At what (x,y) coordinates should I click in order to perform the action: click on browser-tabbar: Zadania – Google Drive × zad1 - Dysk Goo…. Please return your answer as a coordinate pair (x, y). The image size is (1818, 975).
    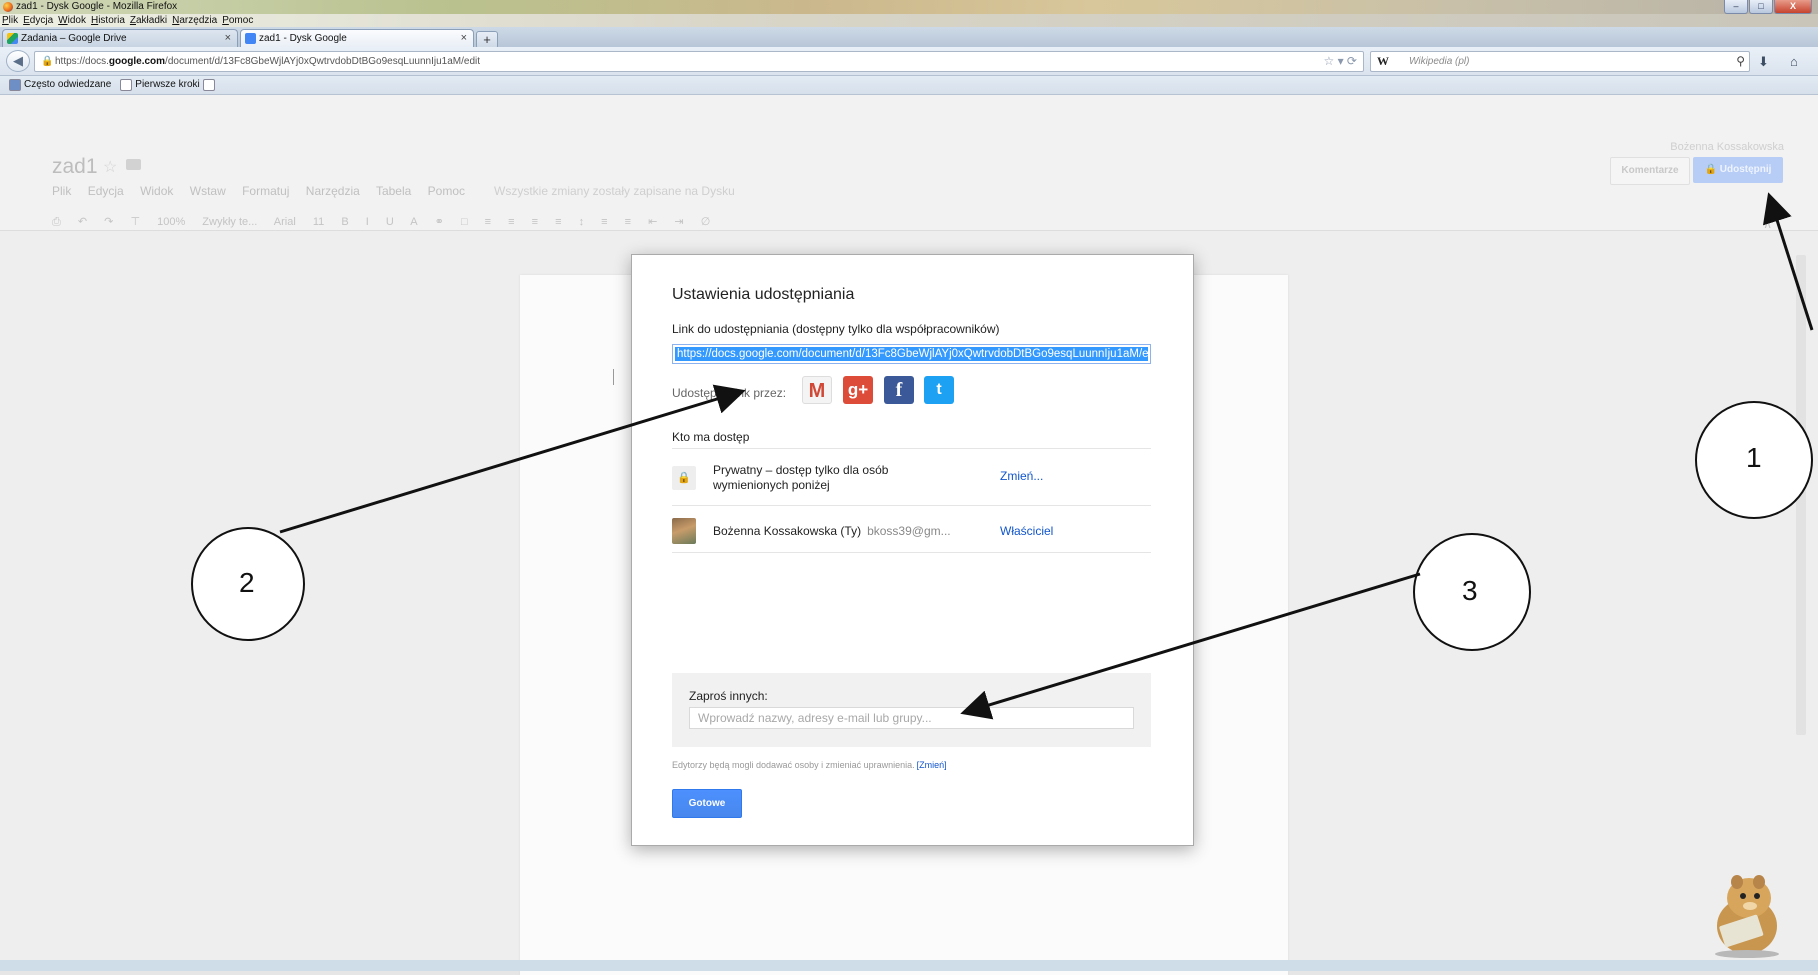
    Looking at the image, I should click on (909, 38).